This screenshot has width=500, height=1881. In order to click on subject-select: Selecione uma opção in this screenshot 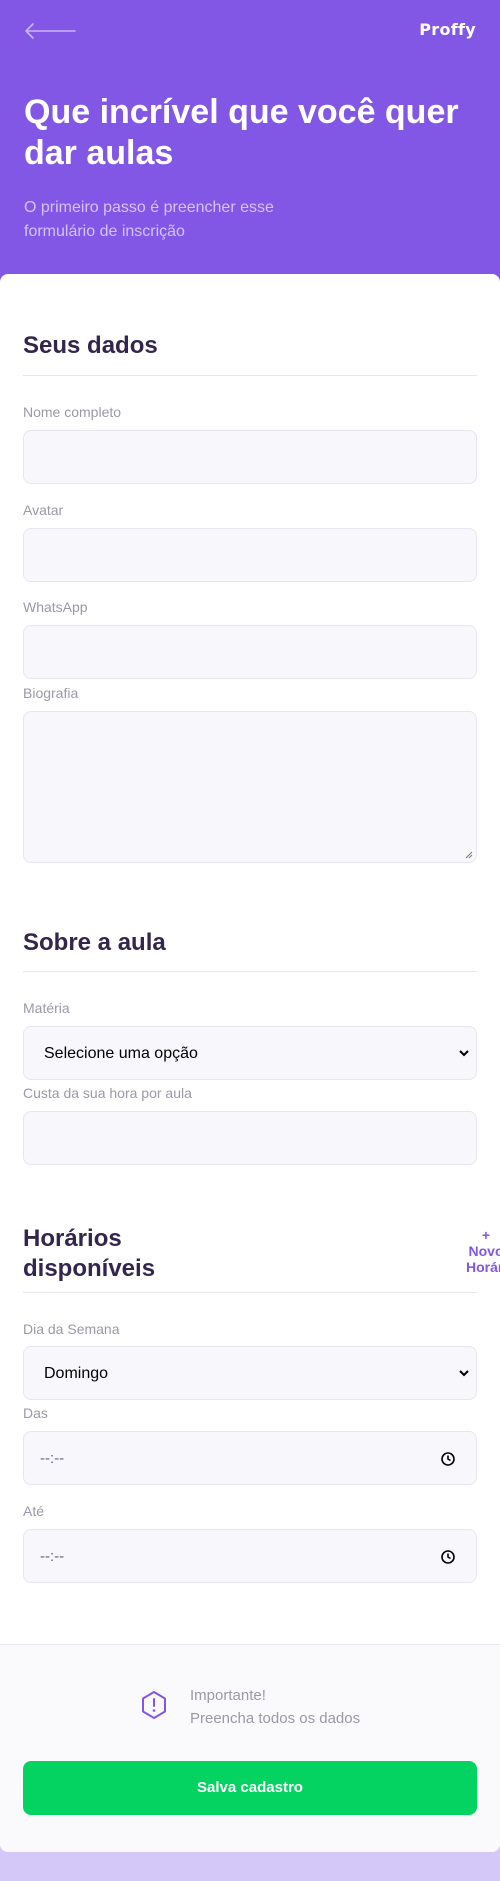, I will do `click(250, 1053)`.